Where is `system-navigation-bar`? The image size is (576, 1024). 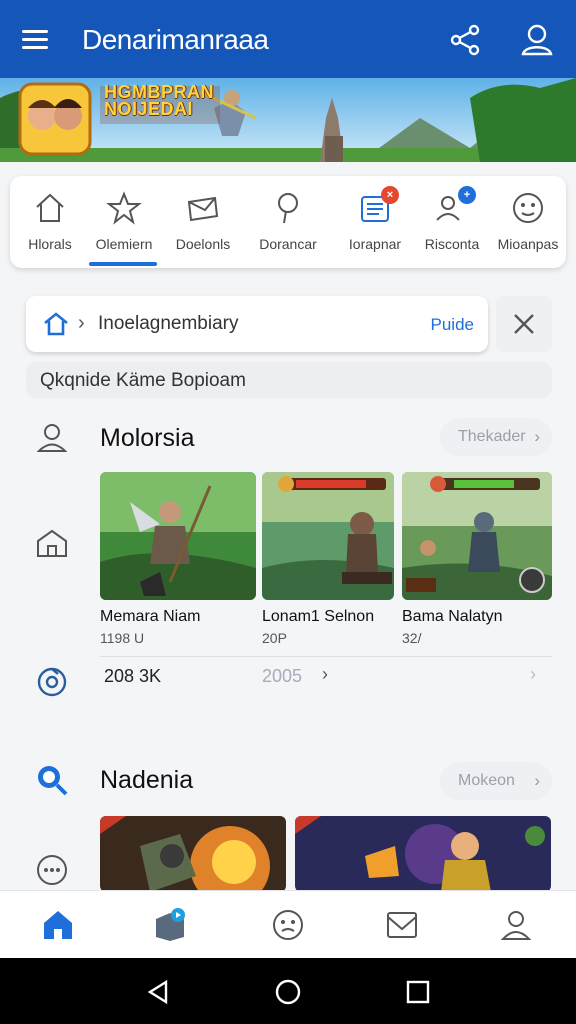
system-navigation-bar is located at coordinates (288, 991).